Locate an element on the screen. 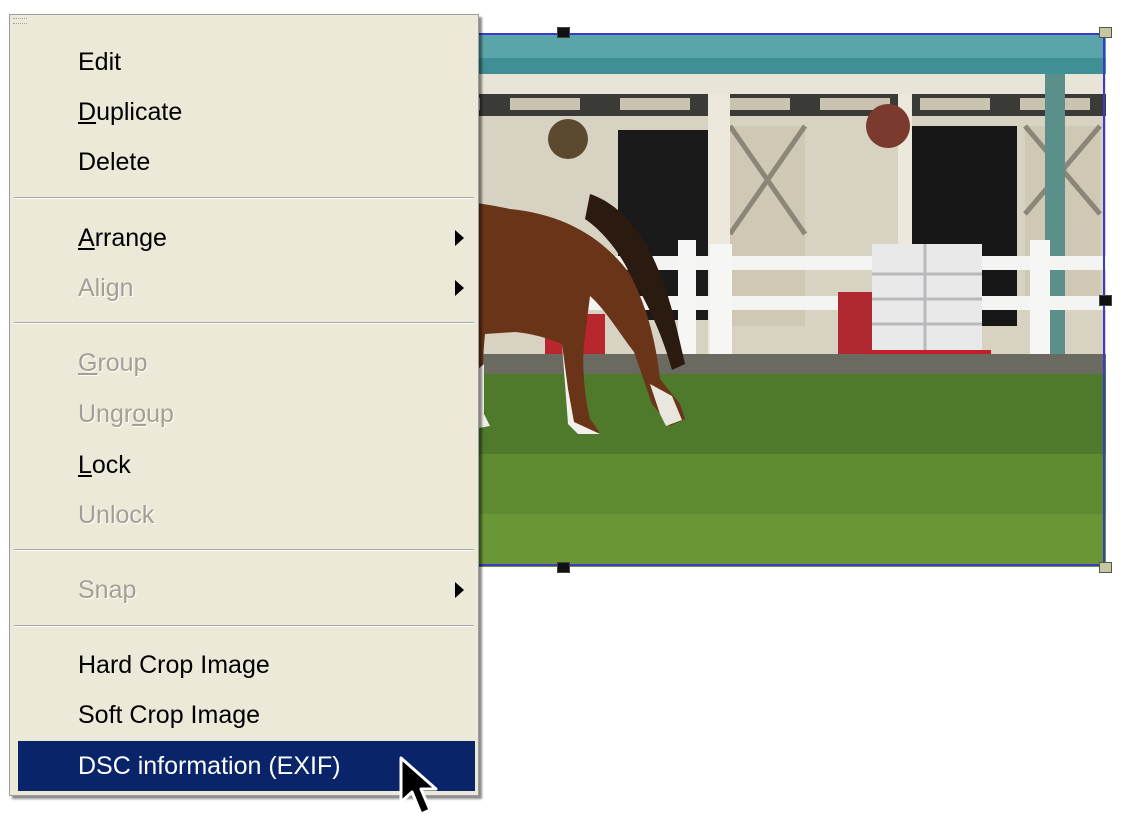 Image resolution: width=1124 pixels, height=821 pixels. menu-item-label: Soft Crop Image is located at coordinates (169, 715).